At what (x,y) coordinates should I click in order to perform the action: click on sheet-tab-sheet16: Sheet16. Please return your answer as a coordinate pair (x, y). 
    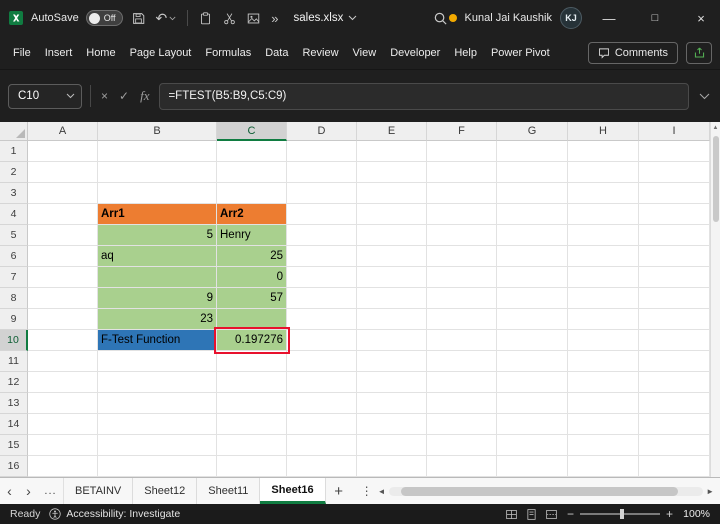
    Looking at the image, I should click on (293, 491).